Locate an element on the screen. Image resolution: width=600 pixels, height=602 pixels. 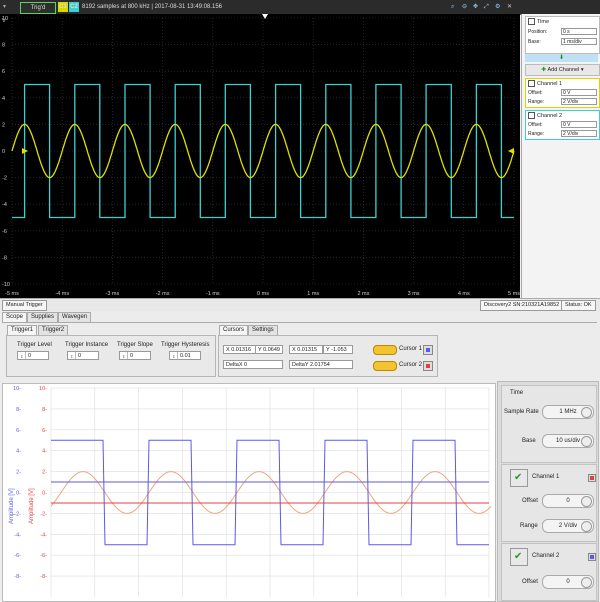
channel1-checkbox is located at coordinates (531, 84).